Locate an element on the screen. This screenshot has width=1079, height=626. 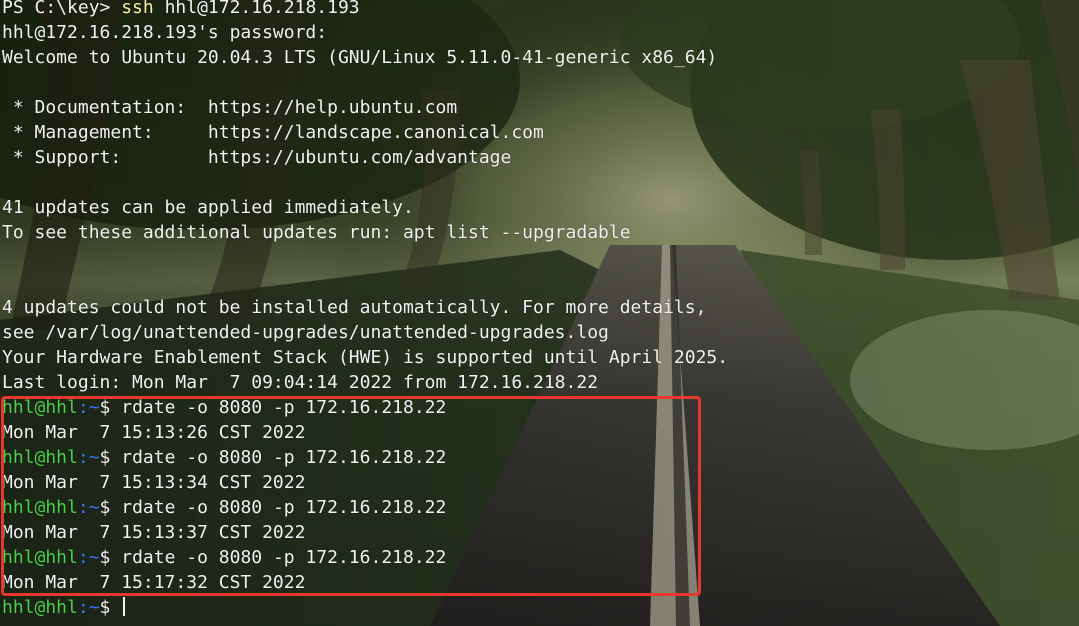
terminal-line: * Documentation: https://help.ubuntu.com is located at coordinates (230, 107).